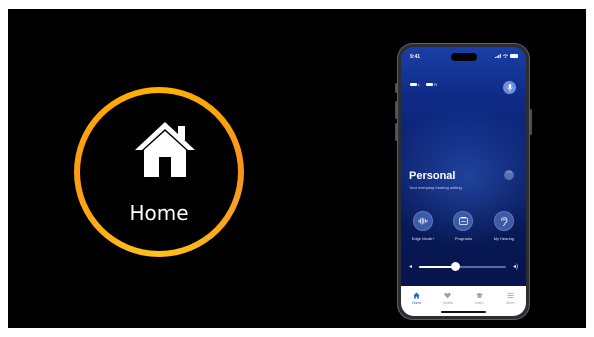  Describe the element at coordinates (515, 267) in the screenshot. I see `volume-high-icon: ◂)` at that location.